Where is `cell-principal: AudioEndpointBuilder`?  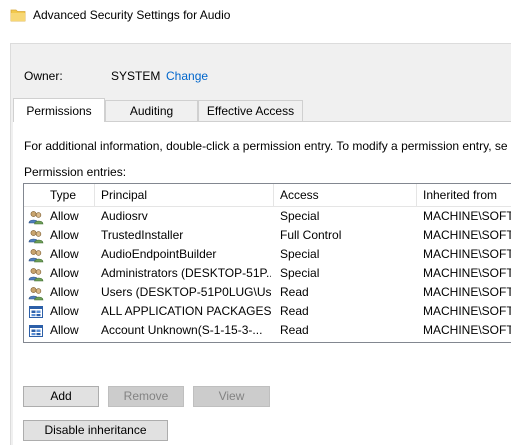 cell-principal: AudioEndpointBuilder is located at coordinates (159, 254).